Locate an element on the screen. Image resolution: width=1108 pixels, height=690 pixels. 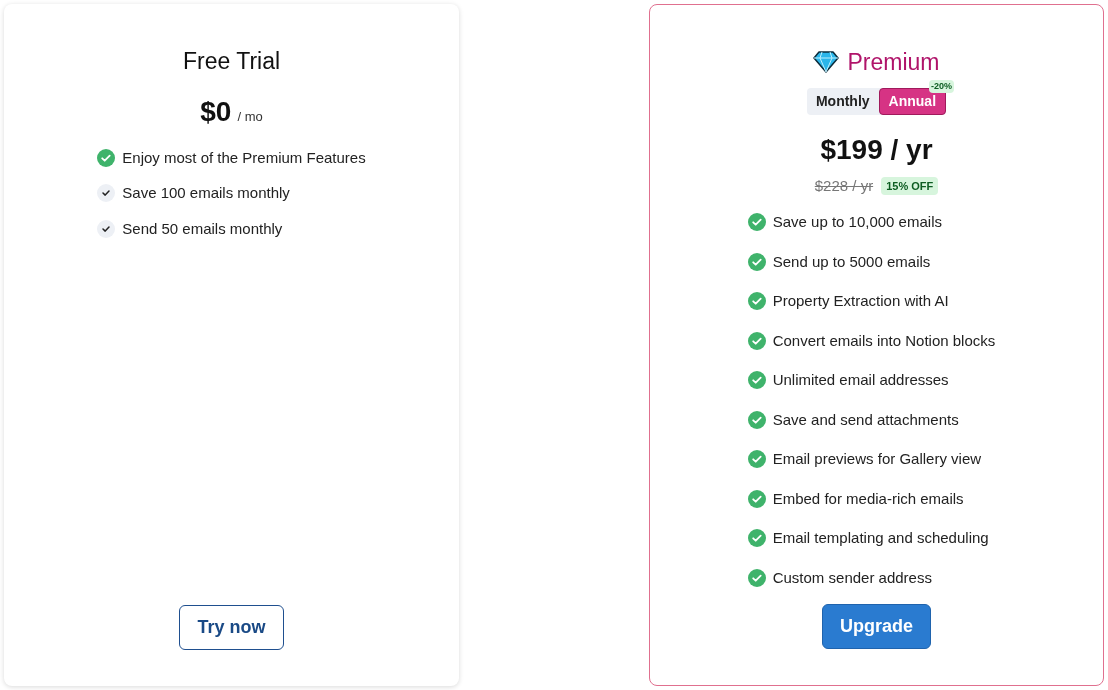
price: $199 / yr is located at coordinates (876, 149).